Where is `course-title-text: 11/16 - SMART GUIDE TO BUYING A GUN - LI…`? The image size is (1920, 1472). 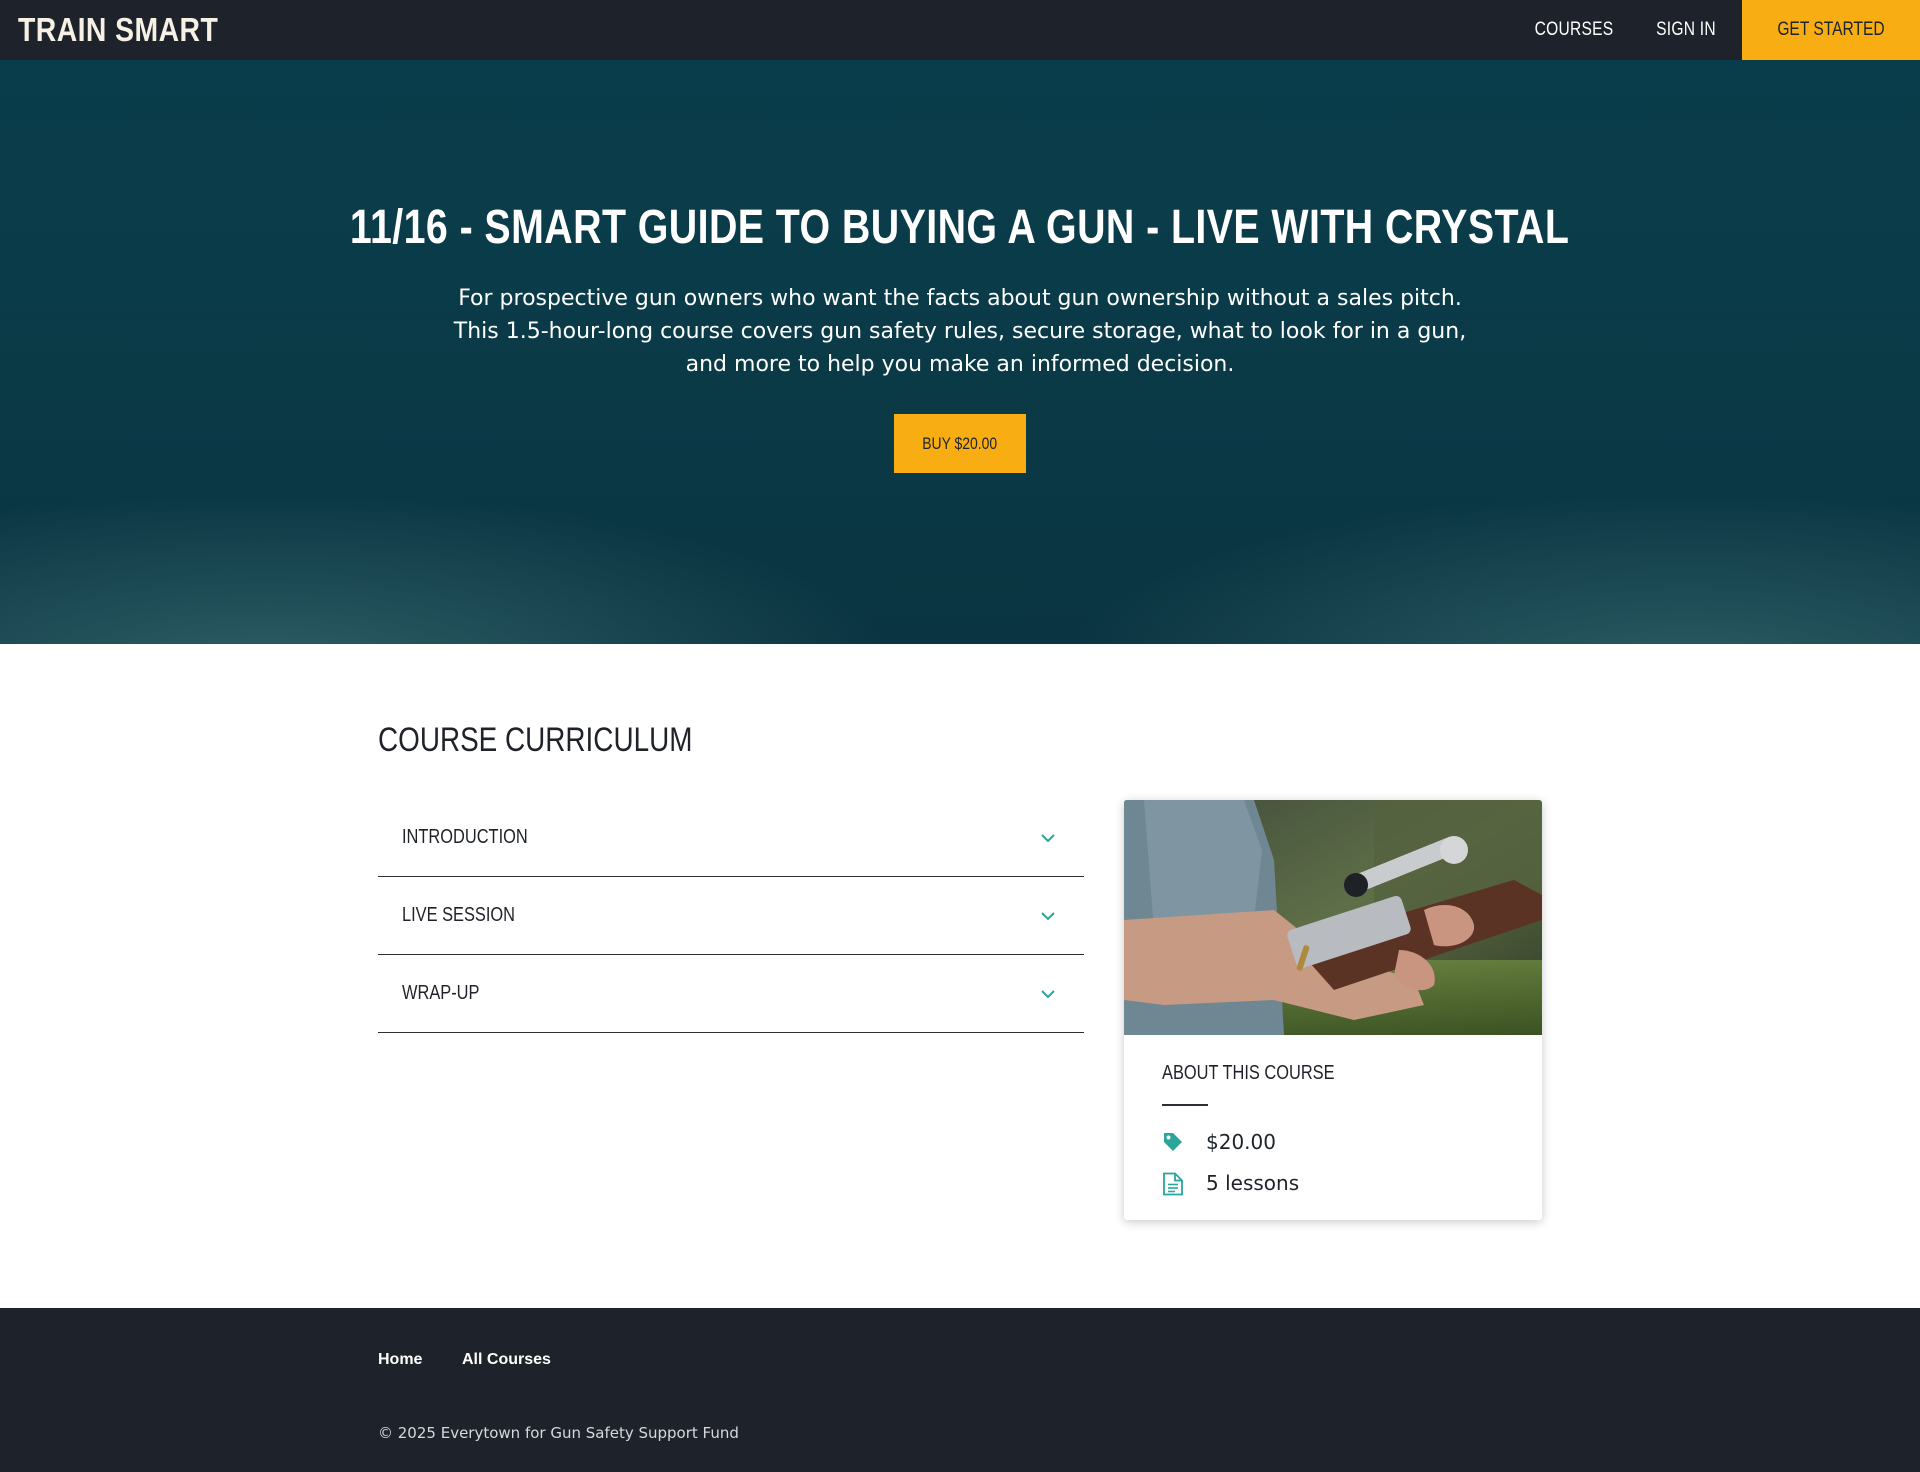 course-title-text: 11/16 - SMART GUIDE TO BUYING A GUN - LI… is located at coordinates (960, 227).